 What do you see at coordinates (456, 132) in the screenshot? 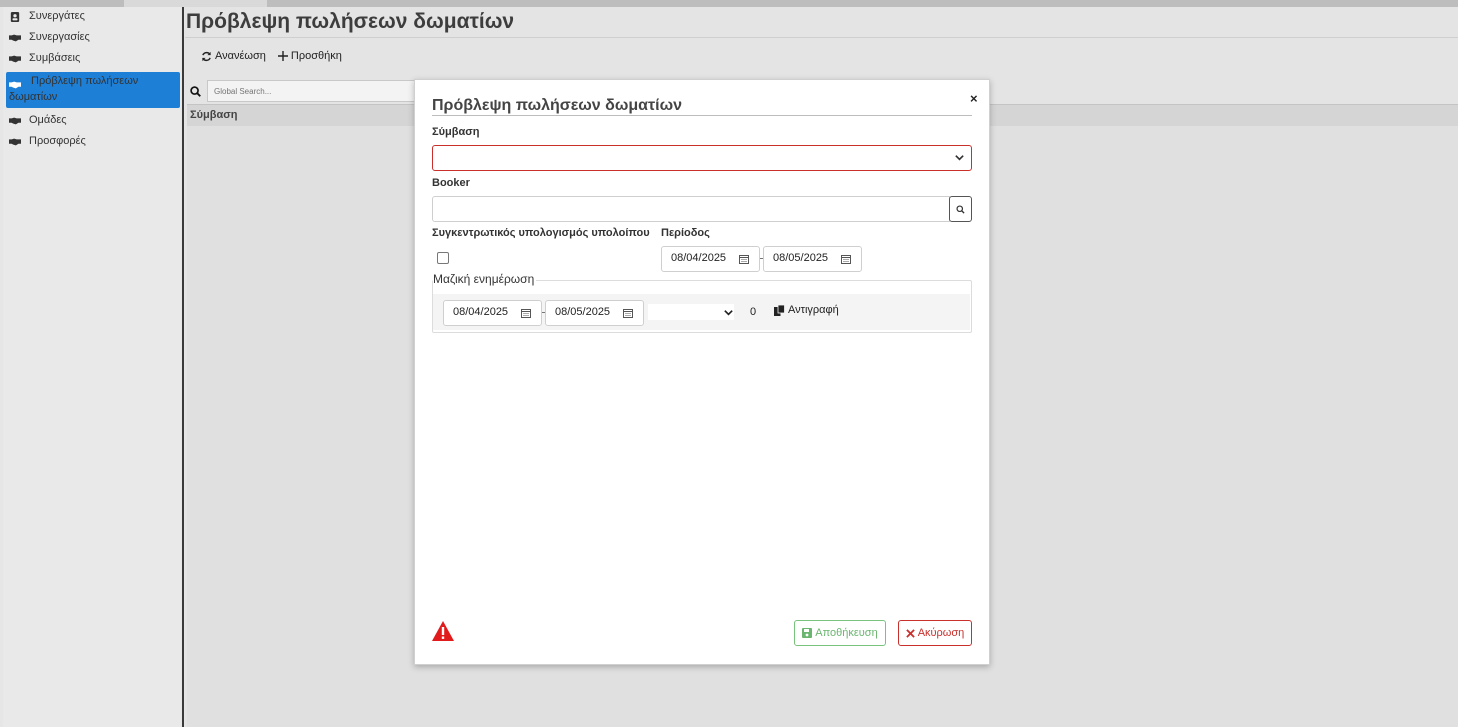
I see `contract-label: Σύμβαση` at bounding box center [456, 132].